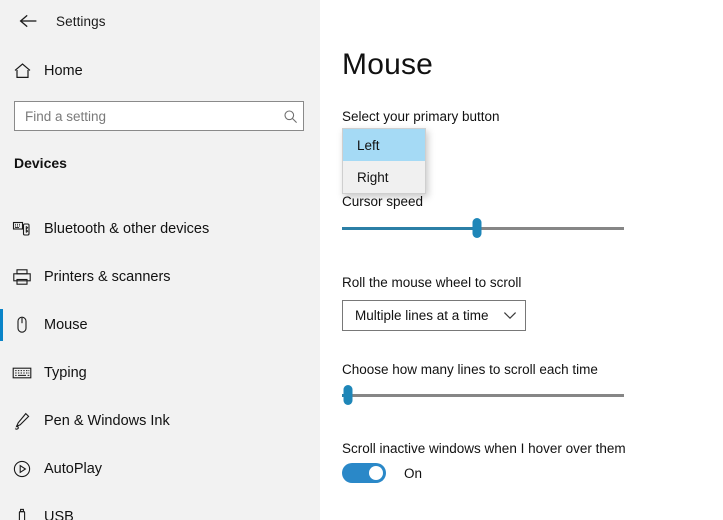  What do you see at coordinates (22, 325) in the screenshot?
I see `mouse-icon` at bounding box center [22, 325].